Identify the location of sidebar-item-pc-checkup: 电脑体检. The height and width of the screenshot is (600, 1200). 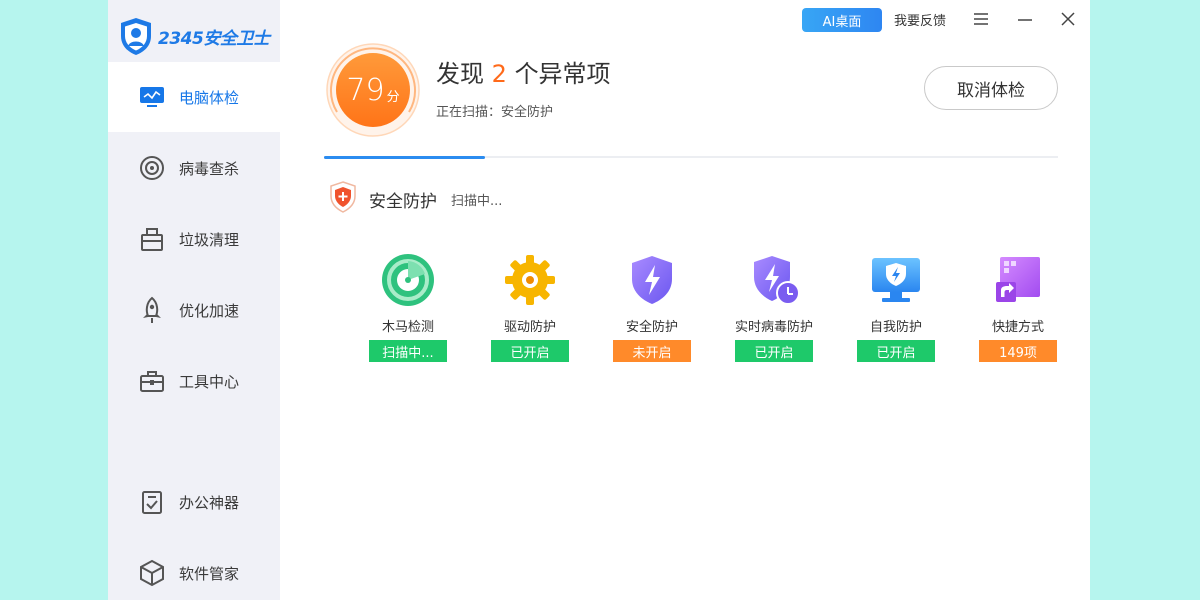
(194, 97).